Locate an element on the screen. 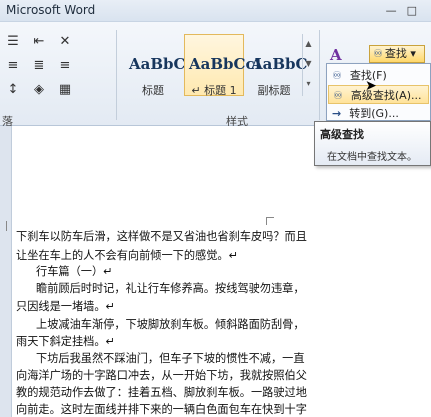  more-icon: ▾ is located at coordinates (308, 84).